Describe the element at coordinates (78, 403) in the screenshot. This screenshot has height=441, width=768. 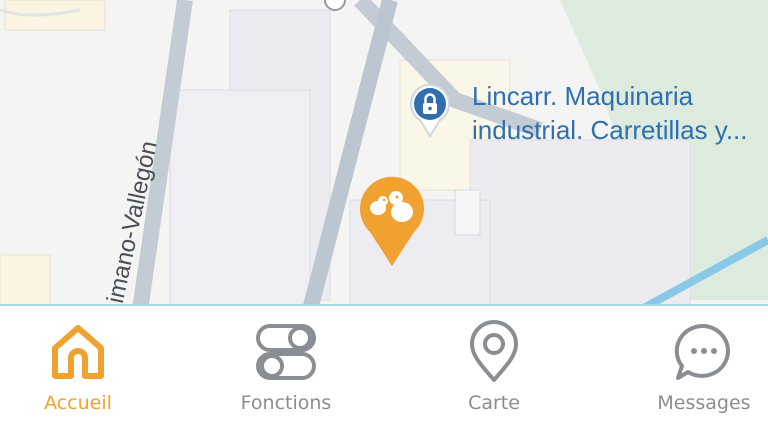
I see `tab-label: Accueil` at that location.